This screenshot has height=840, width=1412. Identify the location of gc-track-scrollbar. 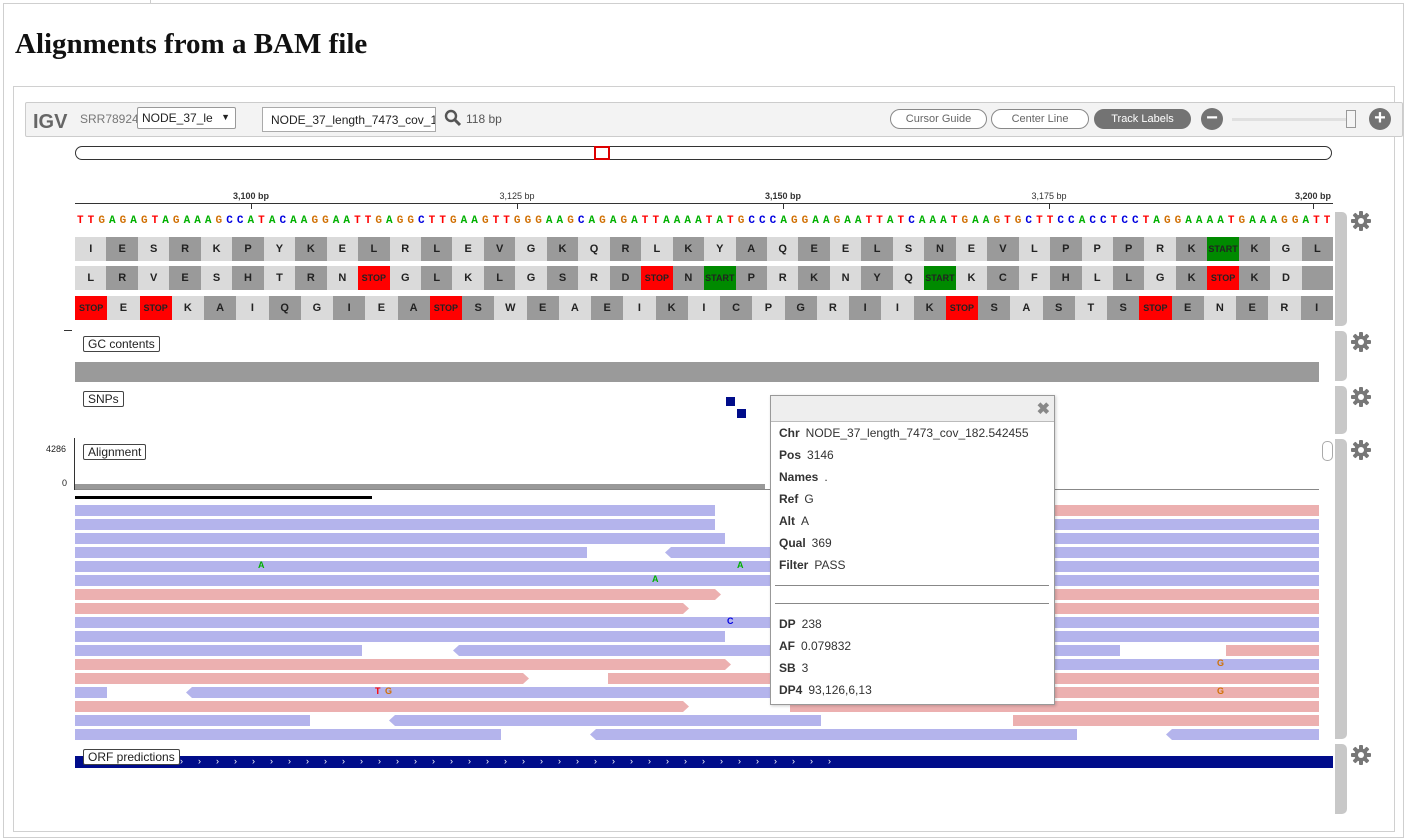
(1341, 356).